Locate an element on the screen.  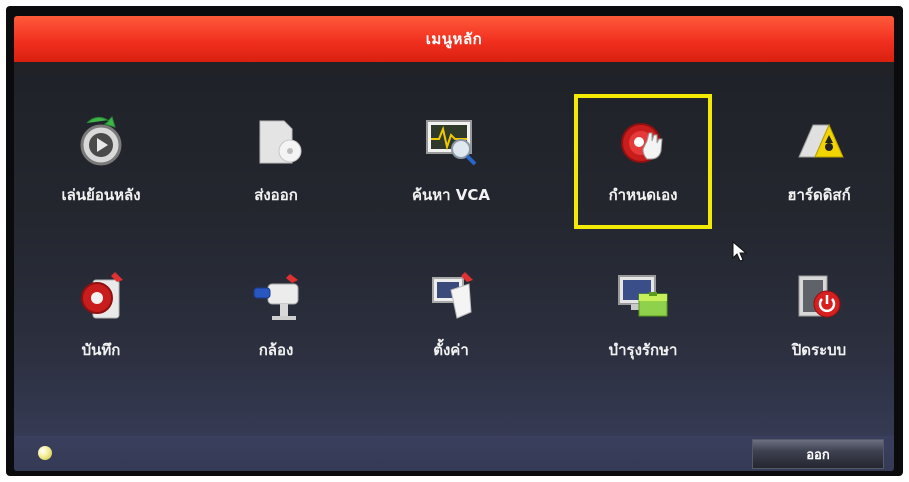
record-icon is located at coordinates (102, 295).